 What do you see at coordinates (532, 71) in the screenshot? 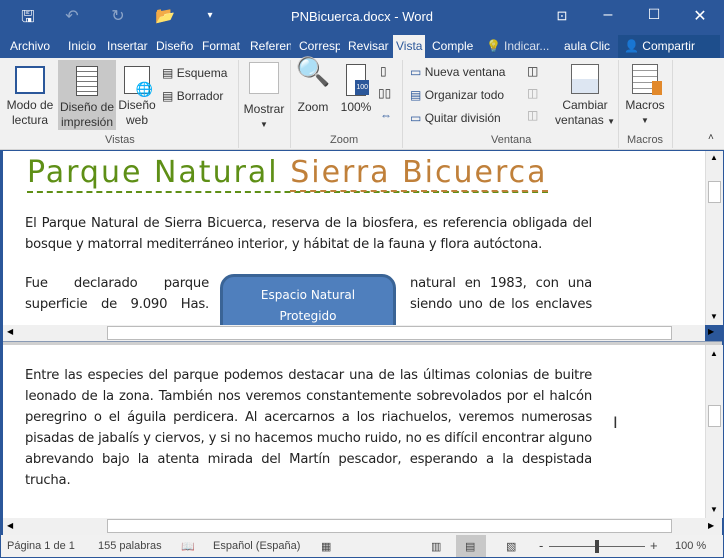
I see `side-by-side-icon: ◫` at bounding box center [532, 71].